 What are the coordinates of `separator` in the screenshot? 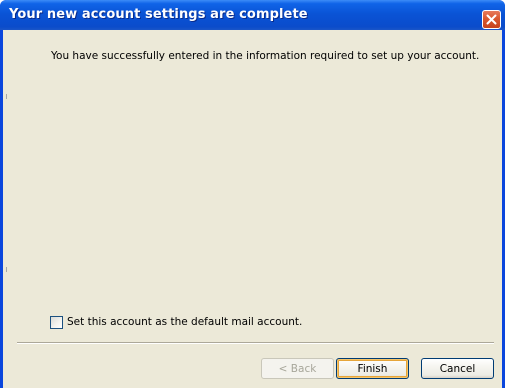 It's located at (255, 343).